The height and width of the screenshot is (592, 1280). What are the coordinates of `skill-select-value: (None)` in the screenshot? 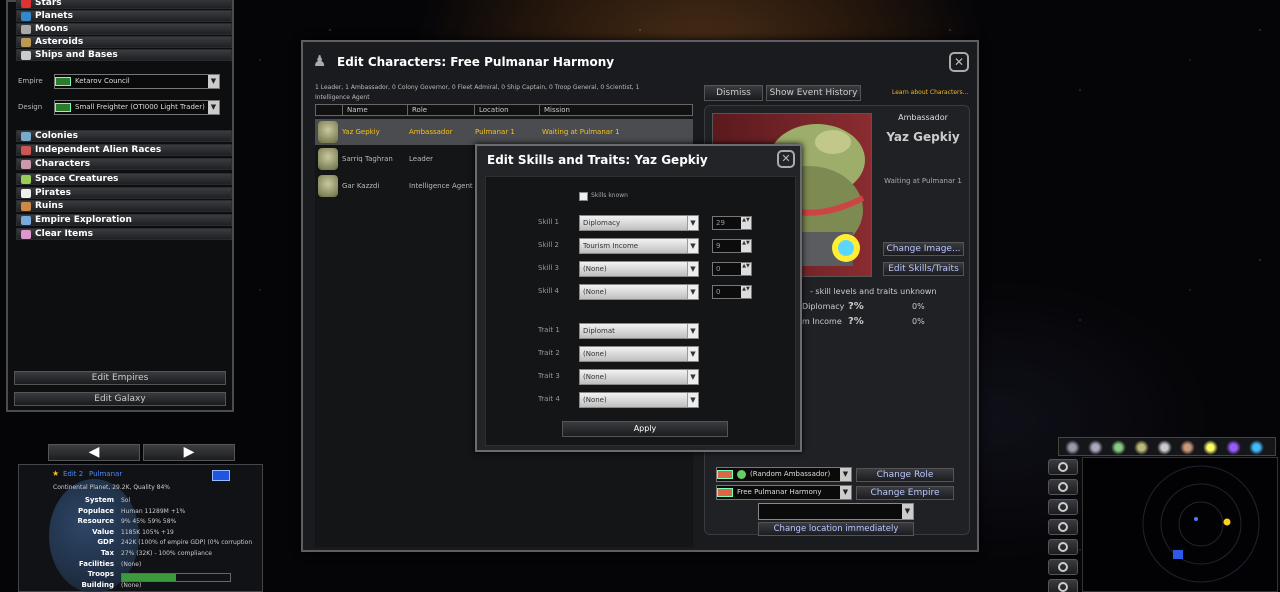 It's located at (595, 269).